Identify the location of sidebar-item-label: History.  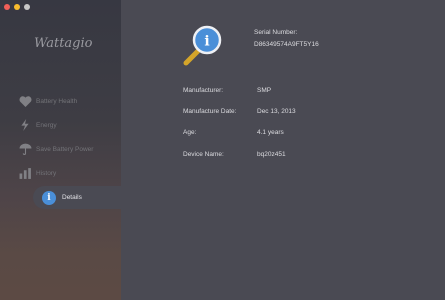
(46, 173).